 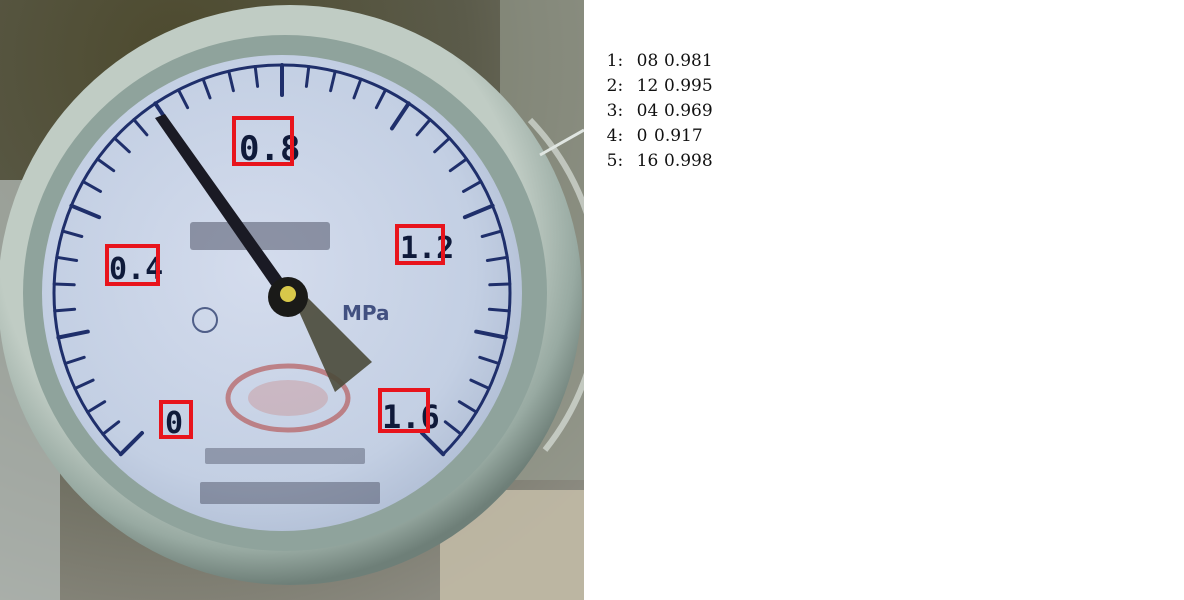 What do you see at coordinates (615, 161) in the screenshot?
I see `result-index: 5:` at bounding box center [615, 161].